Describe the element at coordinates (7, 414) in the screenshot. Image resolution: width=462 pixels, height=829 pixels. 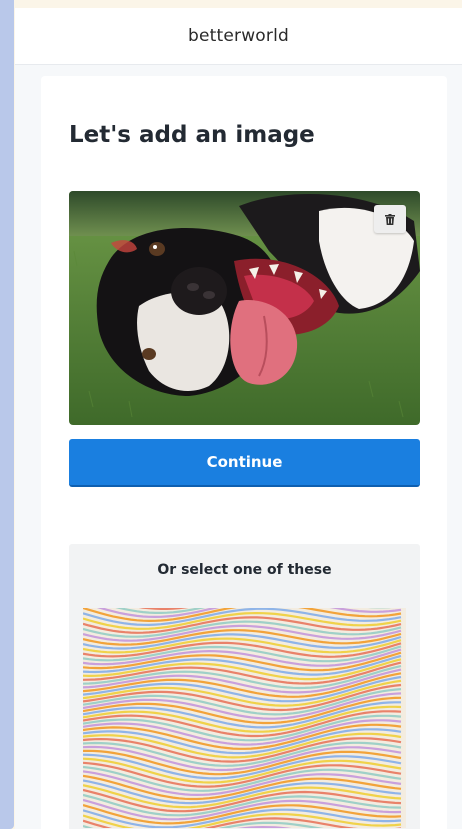
I see `background-panel` at that location.